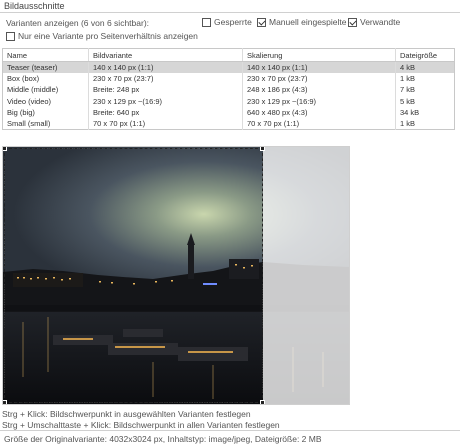 Image resolution: width=460 pixels, height=446 pixels. Describe the element at coordinates (230, 12) in the screenshot. I see `title-divider` at that location.